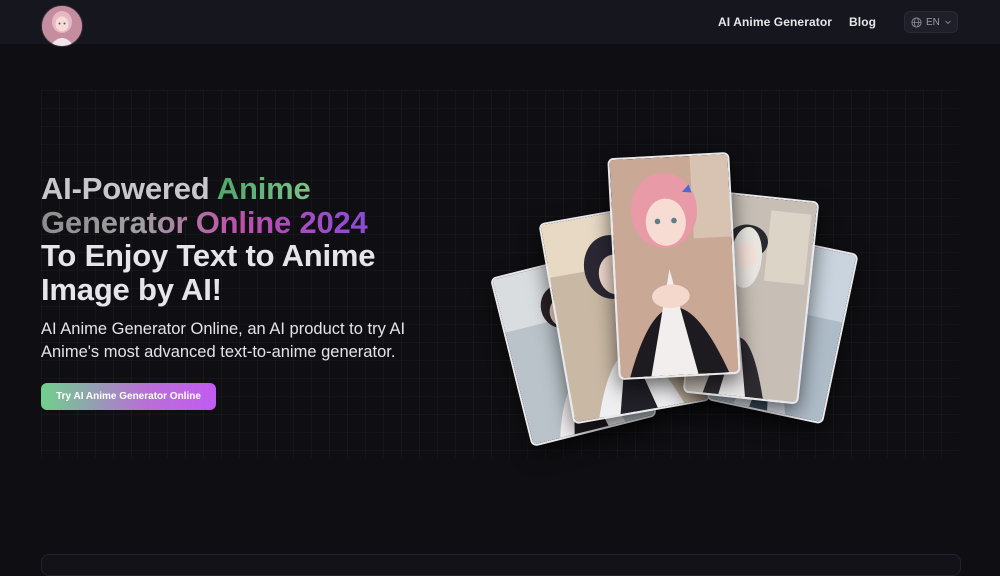 The image size is (1000, 576). Describe the element at coordinates (263, 188) in the screenshot. I see `headline-highlight-anime: Anime` at that location.